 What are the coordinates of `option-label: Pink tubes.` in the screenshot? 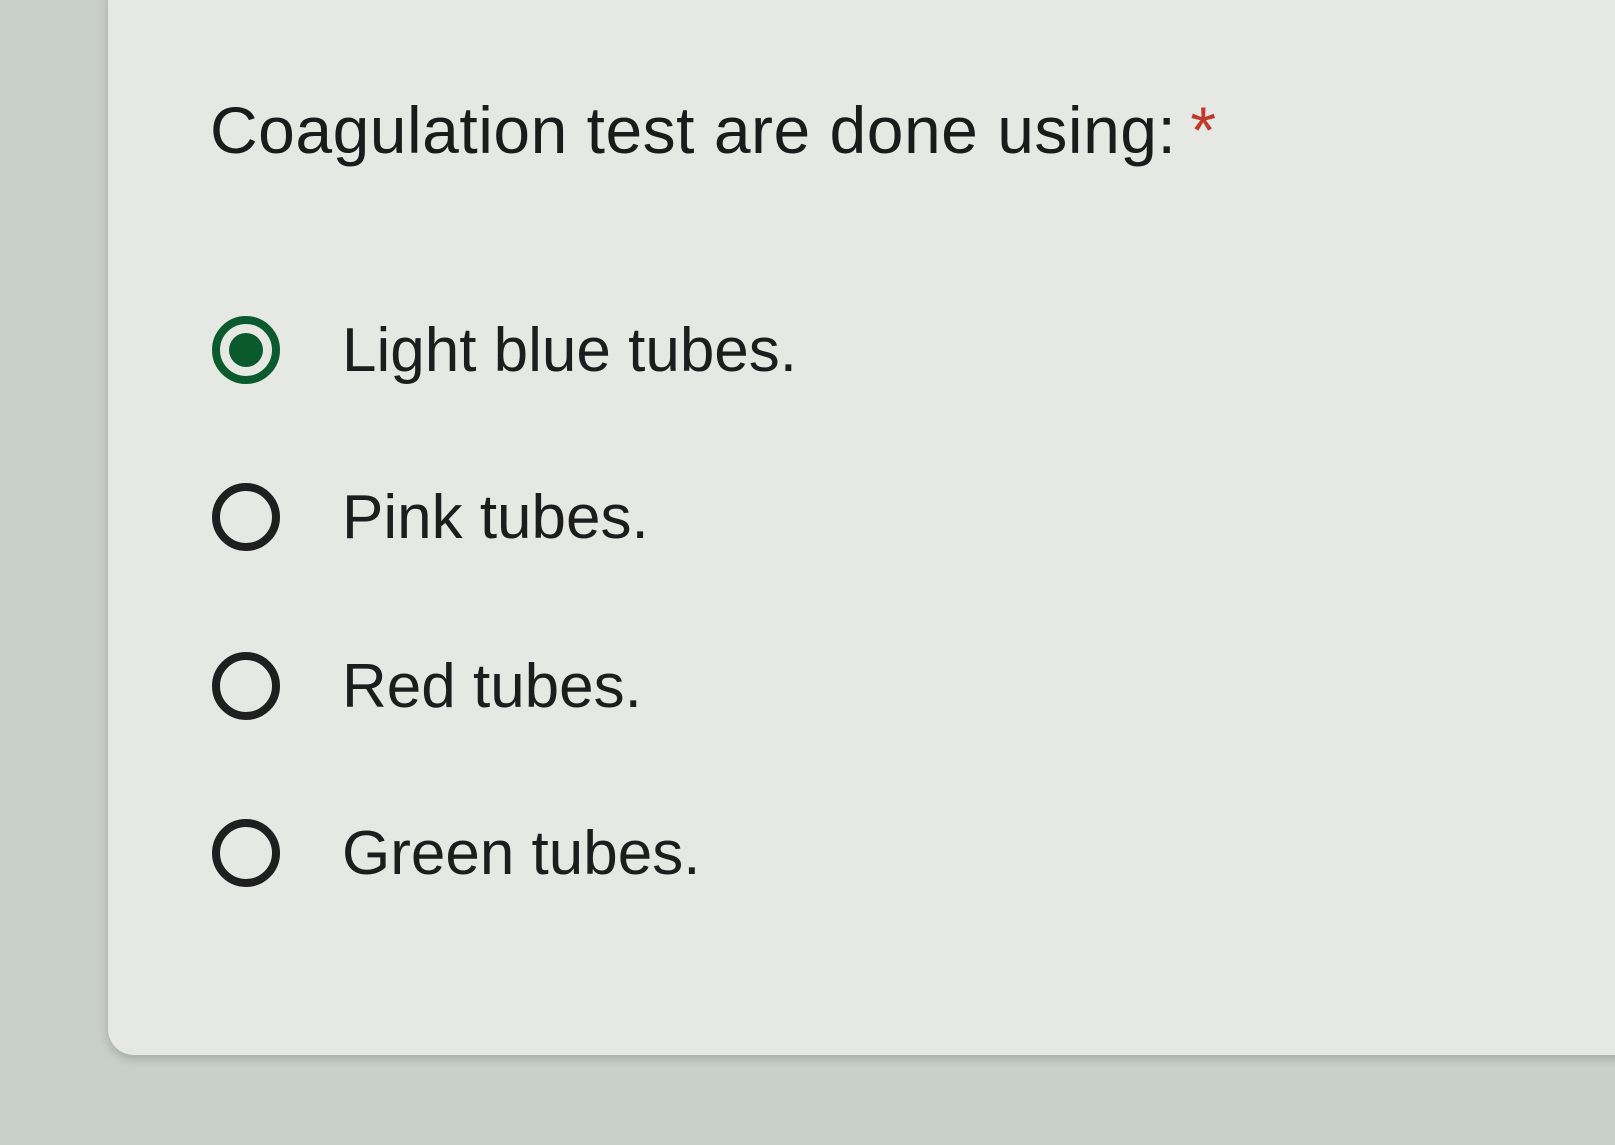 It's located at (495, 517).